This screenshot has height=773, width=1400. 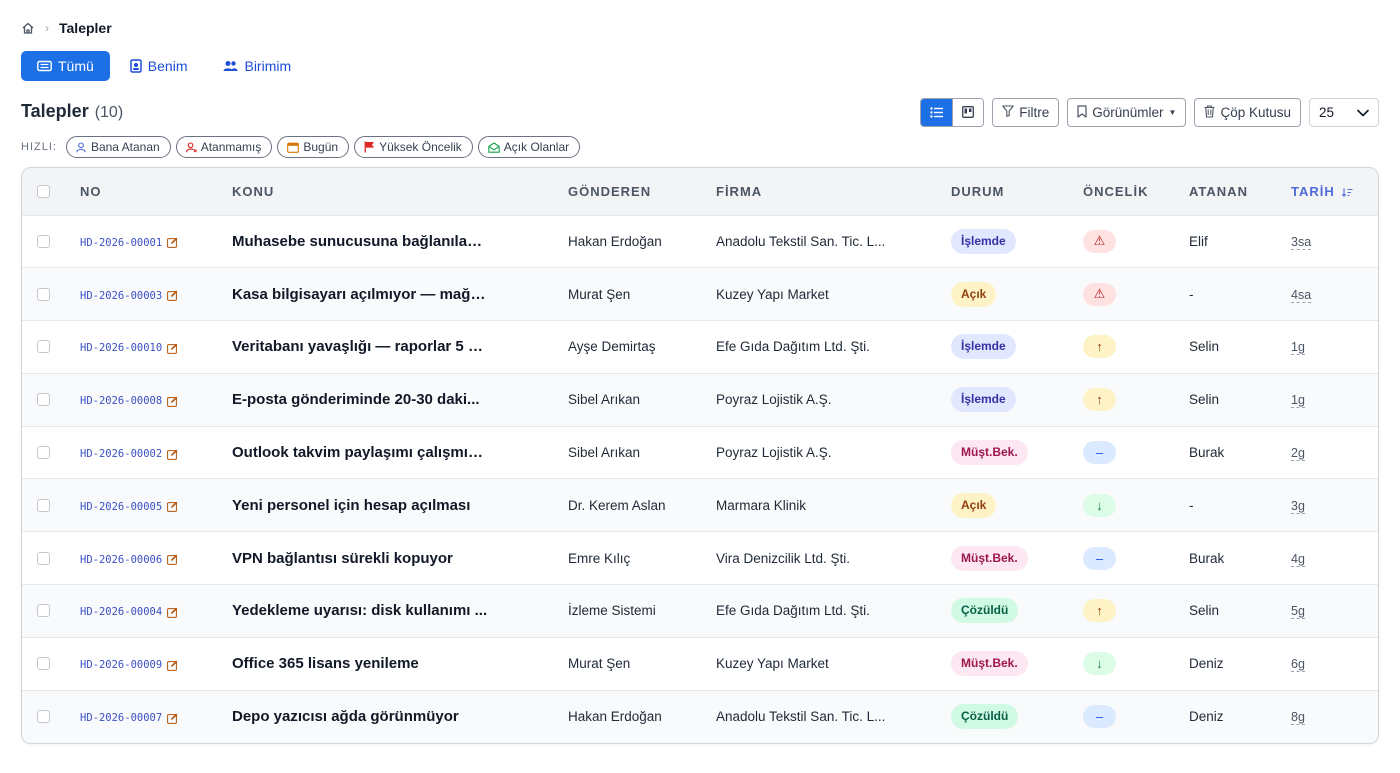 What do you see at coordinates (360, 663) in the screenshot?
I see `ticket-subject: Office 365 lisans yenileme` at bounding box center [360, 663].